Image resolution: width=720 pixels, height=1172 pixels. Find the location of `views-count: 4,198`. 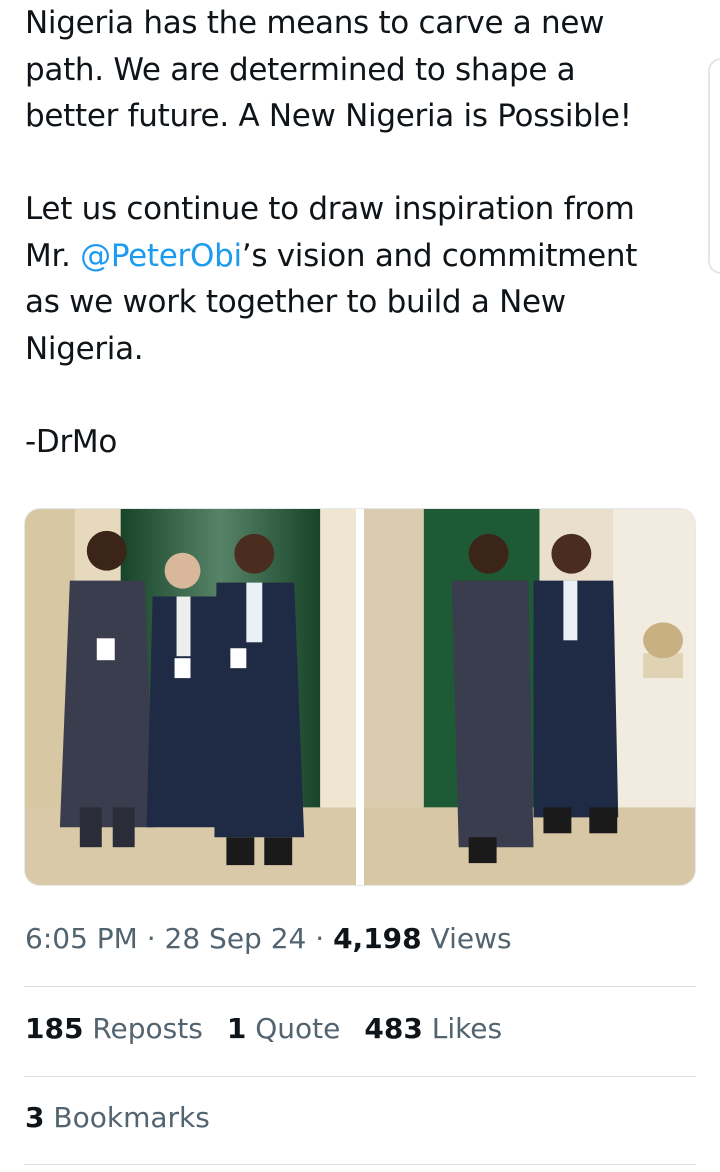

views-count: 4,198 is located at coordinates (377, 938).